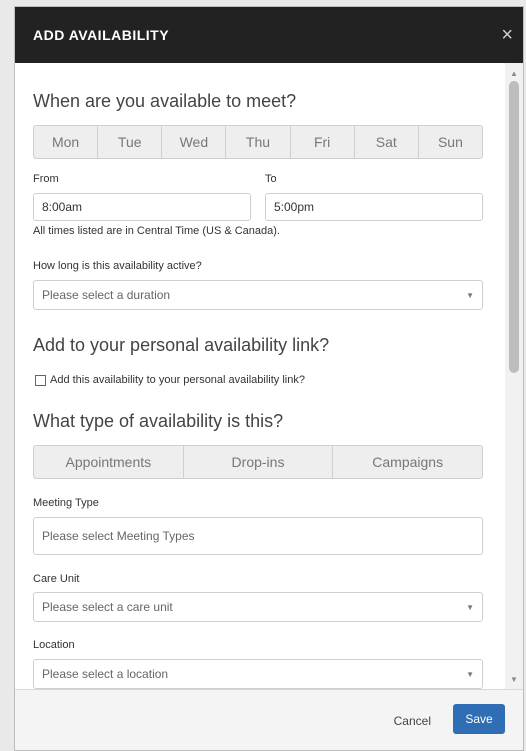  Describe the element at coordinates (66, 503) in the screenshot. I see `meeting-type-label: Meeting Type` at that location.